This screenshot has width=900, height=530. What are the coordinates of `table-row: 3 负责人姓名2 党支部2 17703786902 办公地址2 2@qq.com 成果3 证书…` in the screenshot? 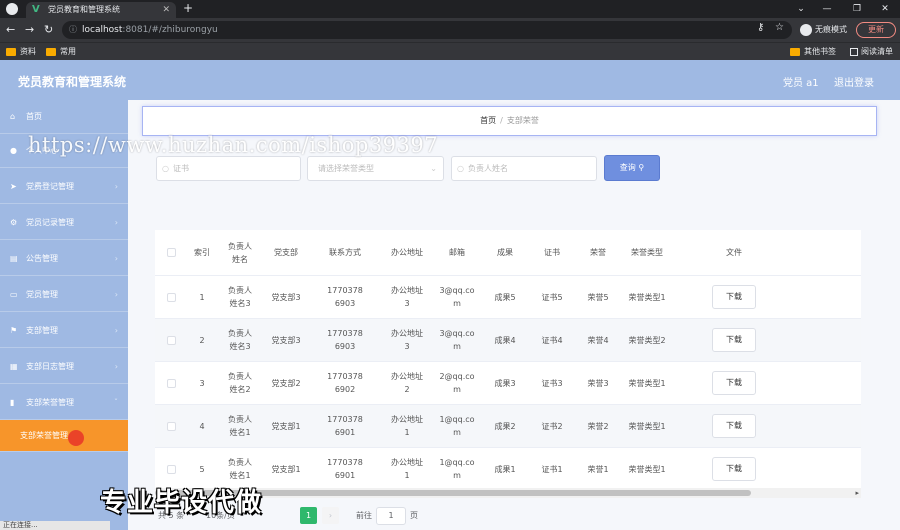 It's located at (508, 383).